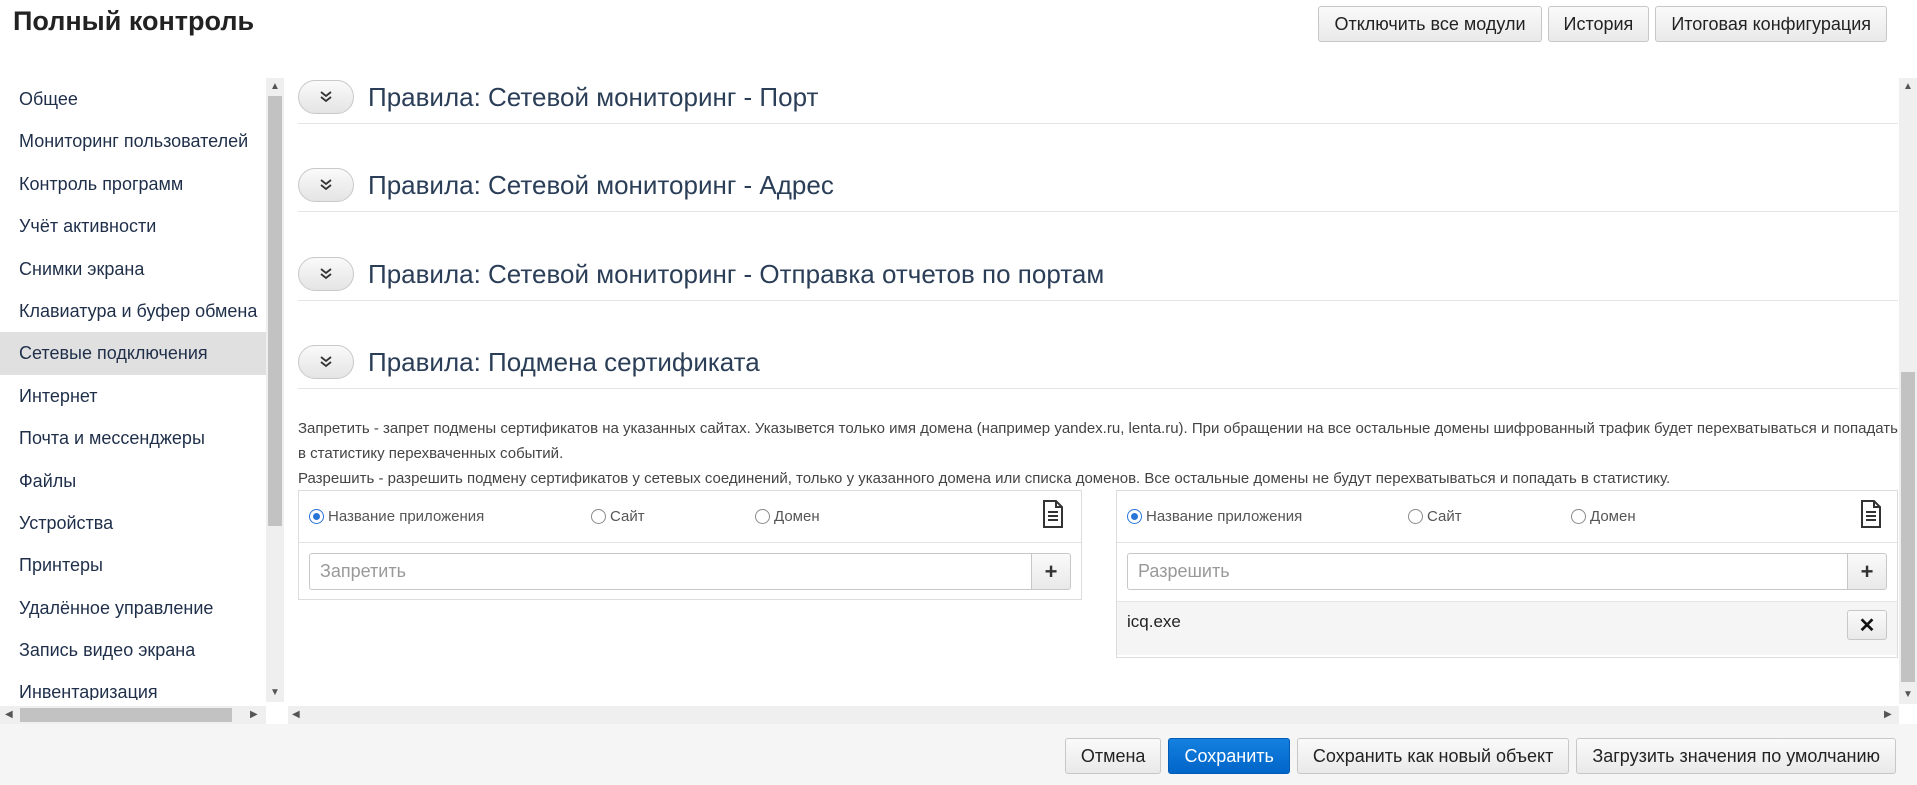  Describe the element at coordinates (133, 685) in the screenshot. I see `sidebar-item-inventory: Инвентаризация` at that location.